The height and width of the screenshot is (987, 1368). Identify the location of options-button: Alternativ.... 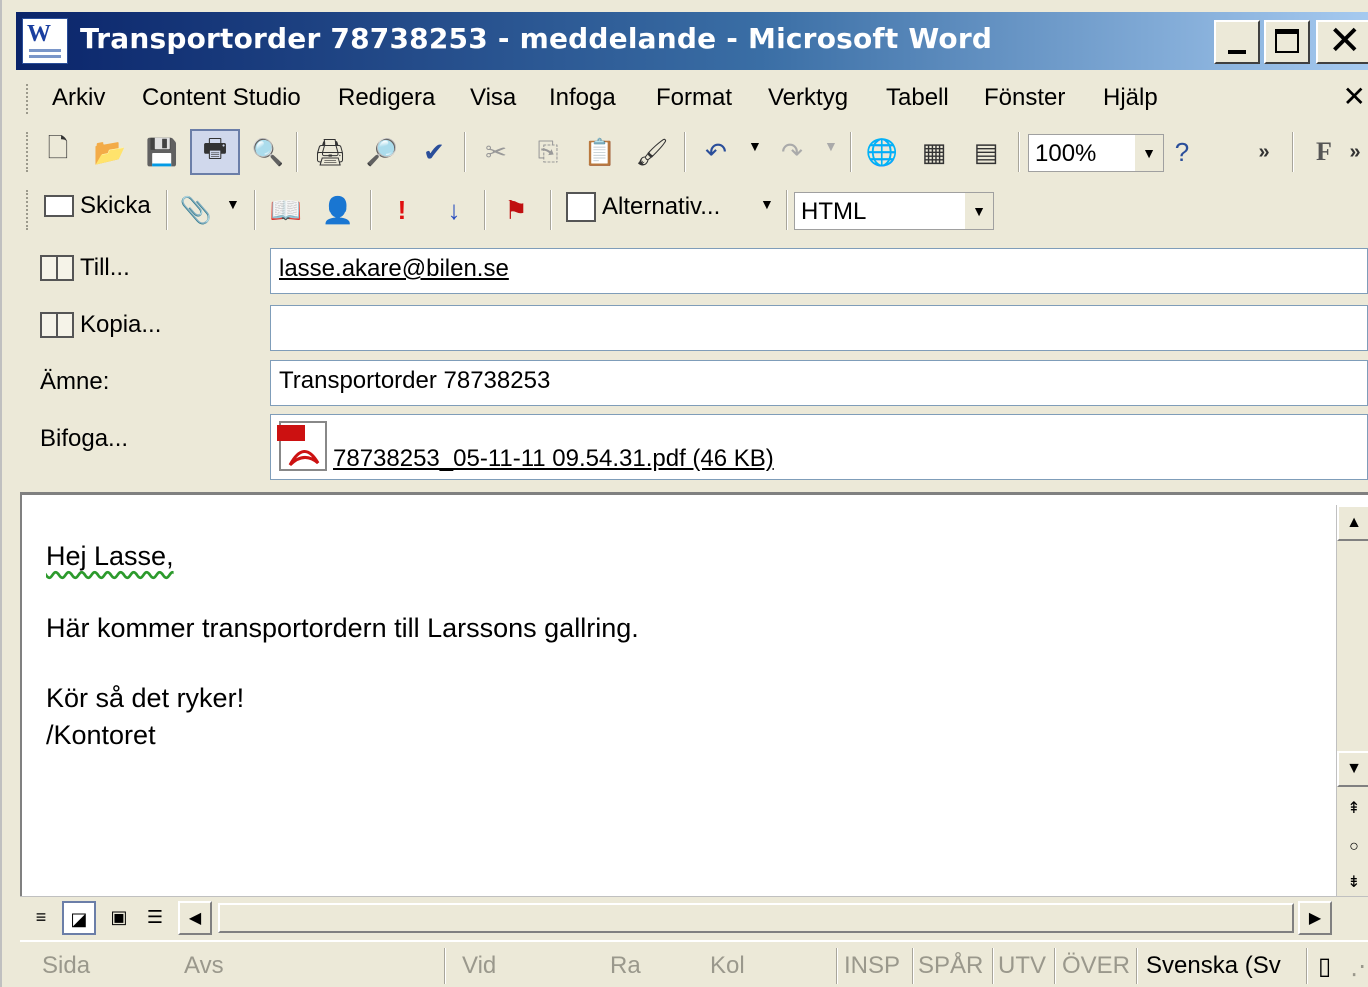
(643, 207).